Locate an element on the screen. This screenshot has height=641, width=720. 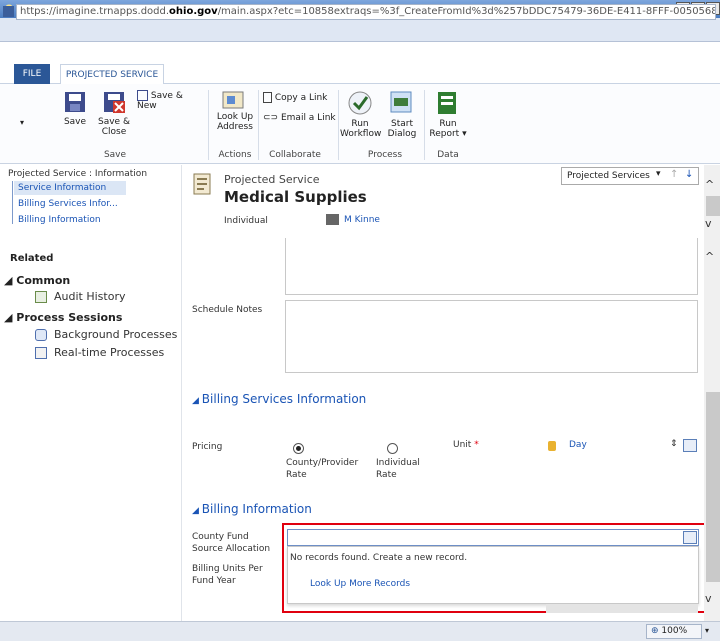
group-data-label: Data is located at coordinates (448, 155).